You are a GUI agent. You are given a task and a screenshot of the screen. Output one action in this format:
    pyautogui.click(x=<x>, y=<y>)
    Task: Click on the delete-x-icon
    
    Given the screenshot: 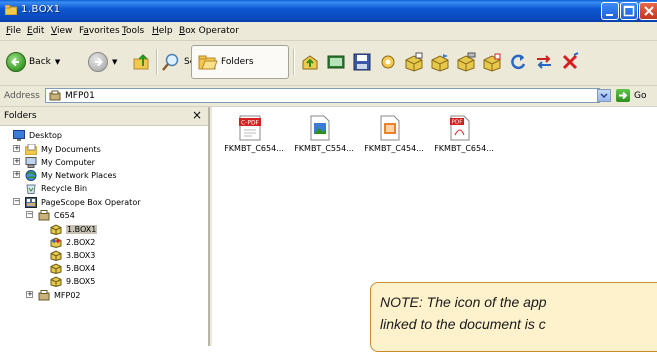 What is the action you would take?
    pyautogui.click(x=570, y=62)
    